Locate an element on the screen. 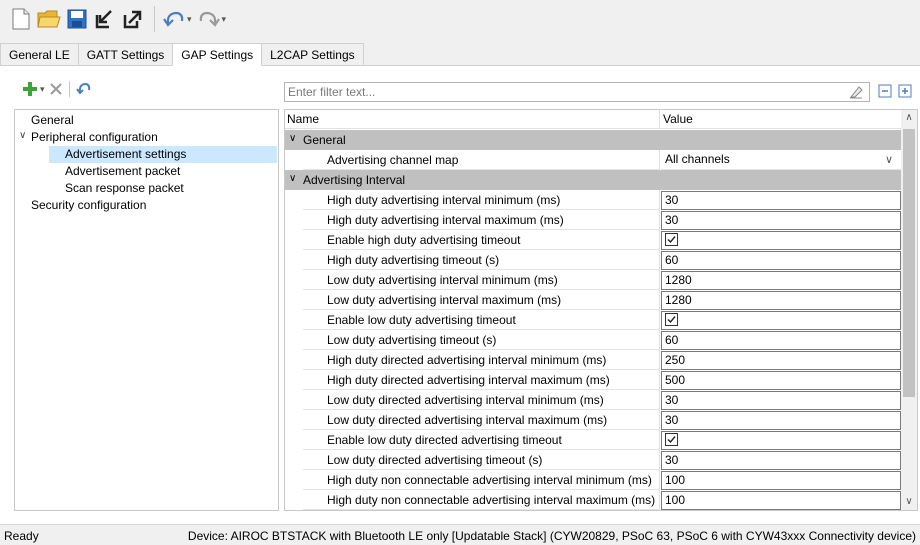 The width and height of the screenshot is (920, 545). tree-item-advertisement-settings: Advertisement settings is located at coordinates (163, 154).